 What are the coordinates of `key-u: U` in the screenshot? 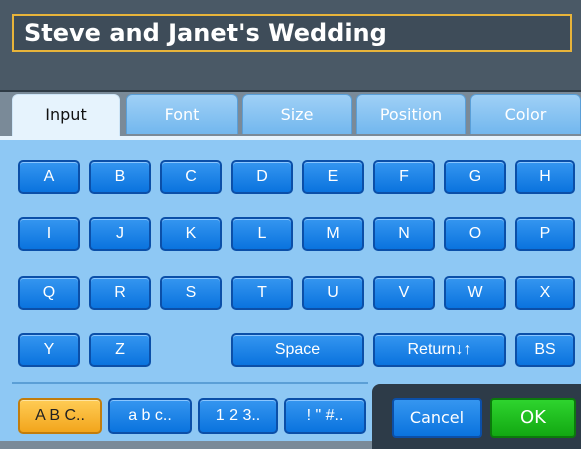 It's located at (333, 293).